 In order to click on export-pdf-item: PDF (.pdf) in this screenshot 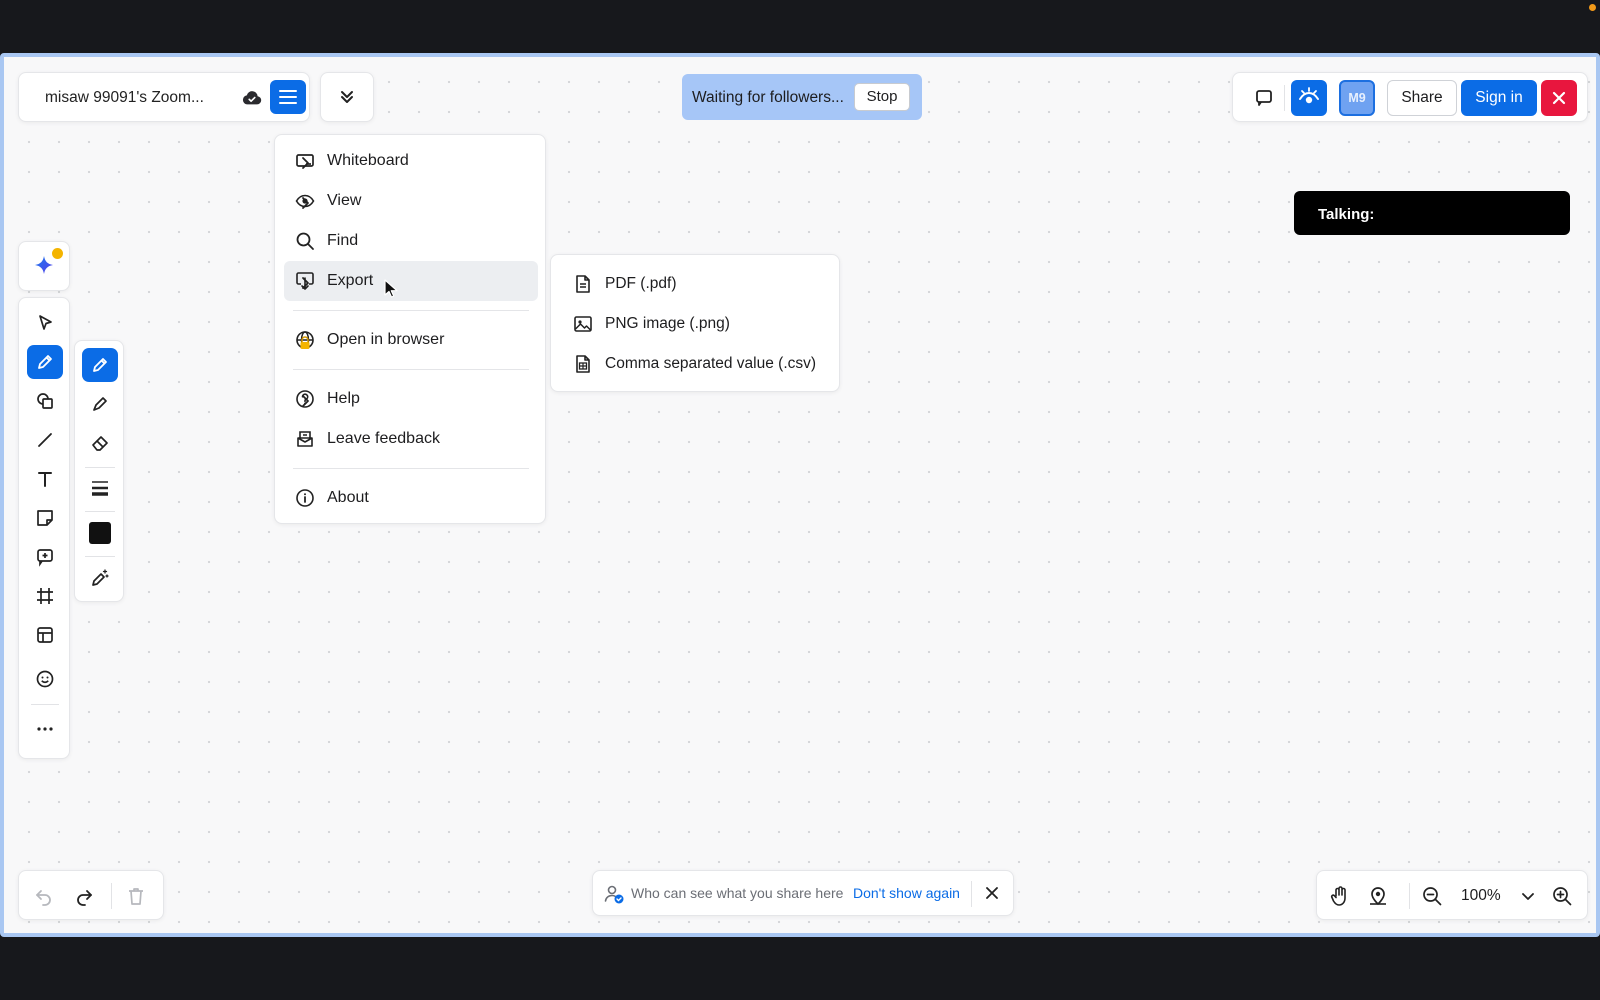, I will do `click(696, 284)`.